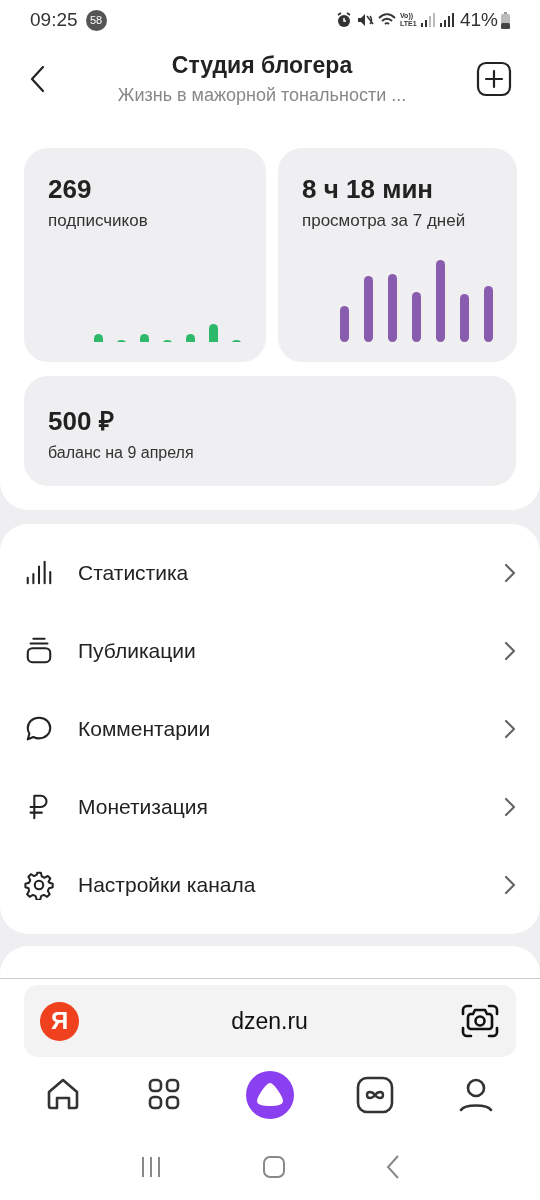 The image size is (540, 1200). I want to click on menu-item: Публикации, so click(270, 651).